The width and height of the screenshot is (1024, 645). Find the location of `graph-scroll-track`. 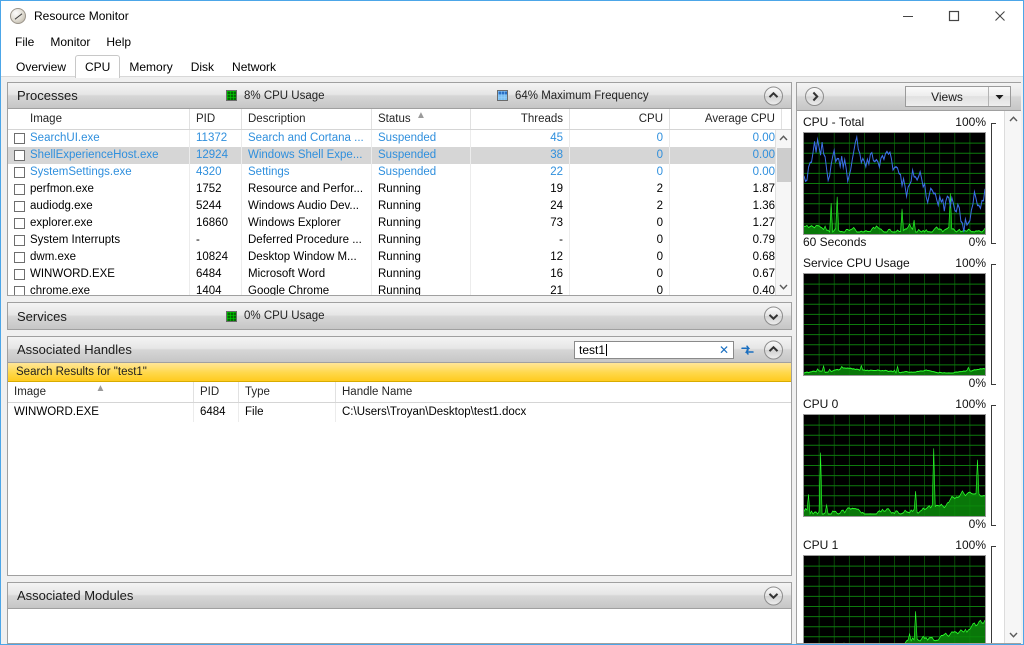

graph-scroll-track is located at coordinates (1013, 377).